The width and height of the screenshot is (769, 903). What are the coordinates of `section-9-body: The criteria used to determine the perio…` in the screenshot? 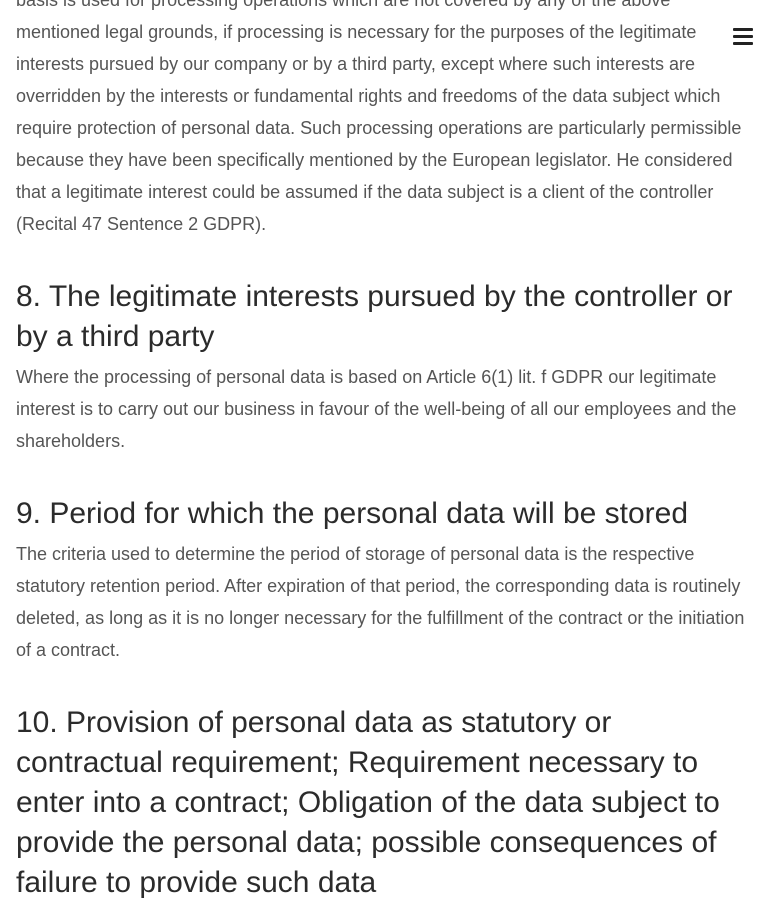 It's located at (380, 602).